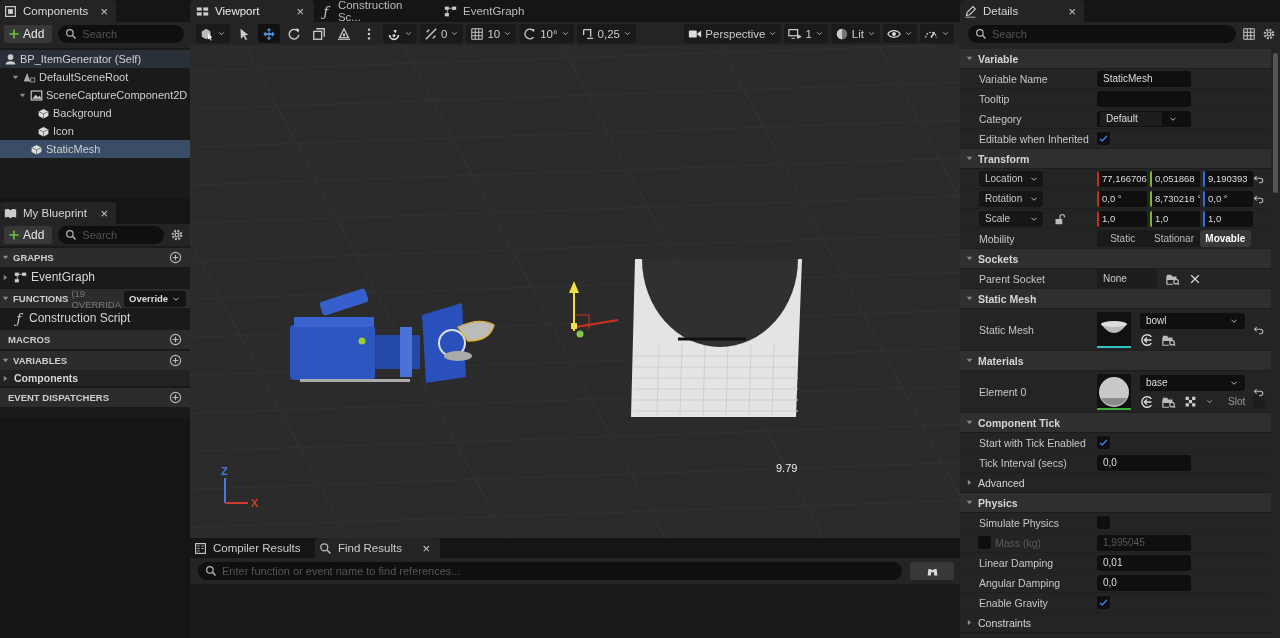 This screenshot has width=1280, height=638. Describe the element at coordinates (1022, 11) in the screenshot. I see `panel-tab: Details ×` at that location.